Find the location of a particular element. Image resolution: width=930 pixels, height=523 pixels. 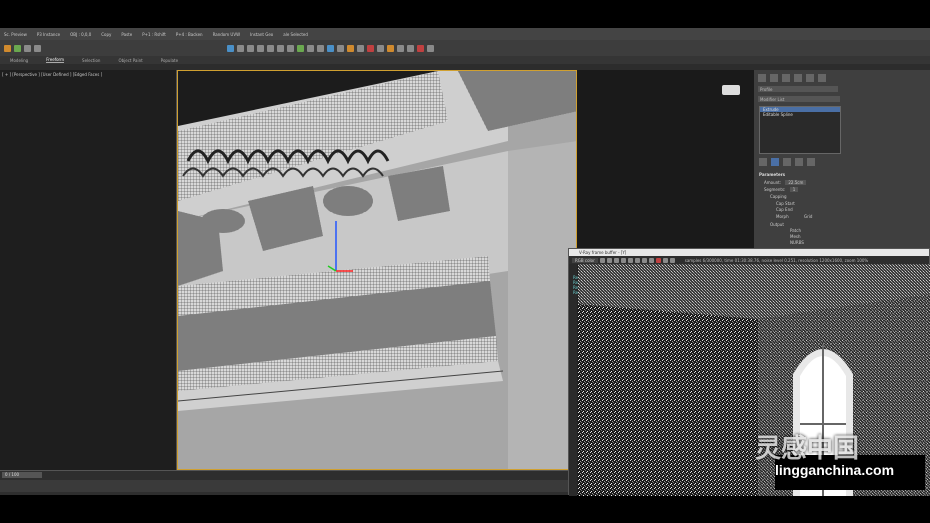

display-tab-icon is located at coordinates (810, 78).